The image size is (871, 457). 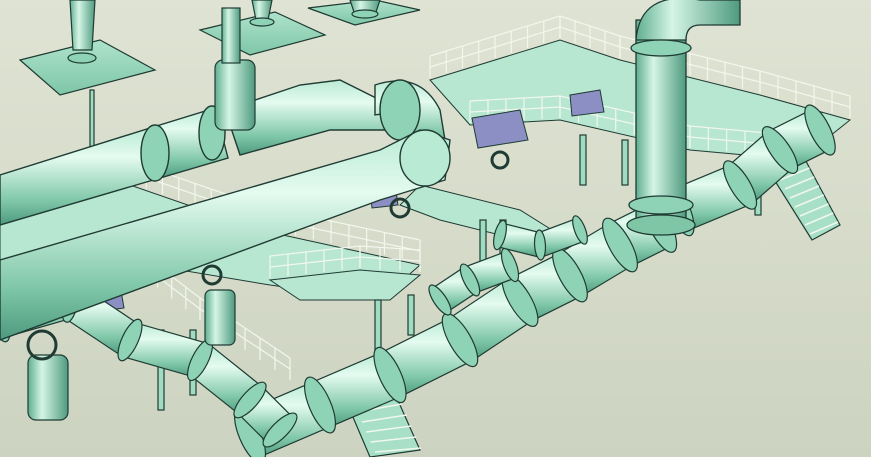 I want to click on flange, so click(x=155, y=153).